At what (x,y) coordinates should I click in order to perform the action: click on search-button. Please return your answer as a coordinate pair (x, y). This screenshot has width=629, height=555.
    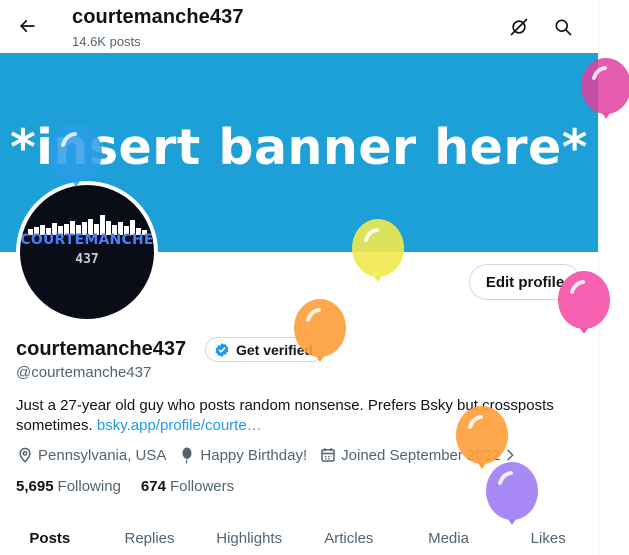
    Looking at the image, I should click on (563, 27).